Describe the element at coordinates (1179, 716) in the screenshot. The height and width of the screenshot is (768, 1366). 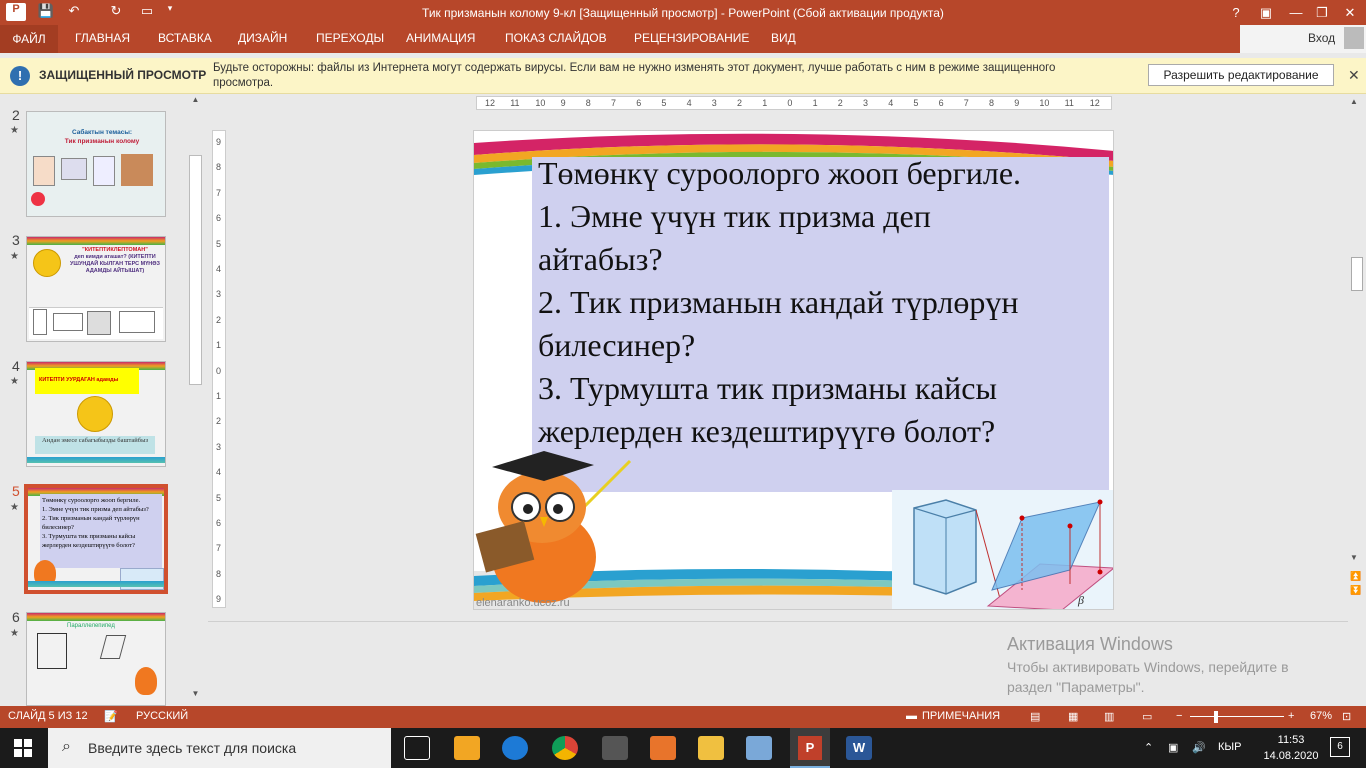
I see `zoom-out-icon: −` at that location.